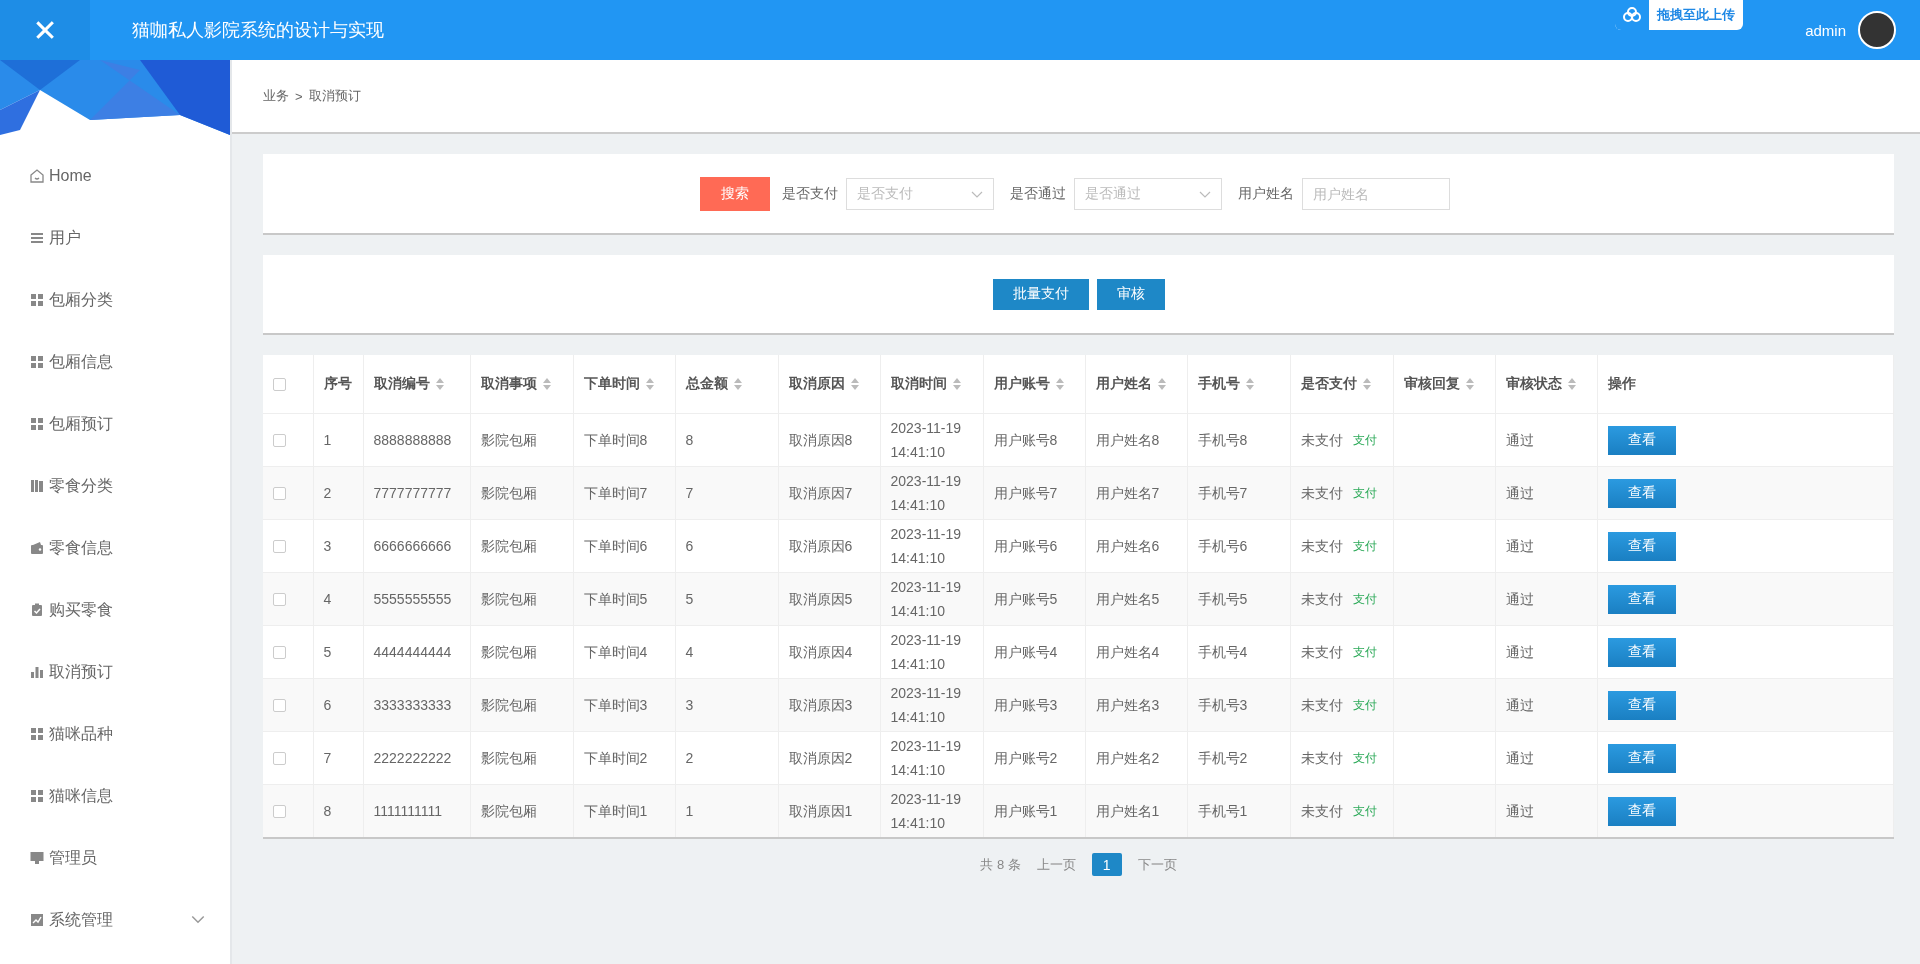 Image resolution: width=1920 pixels, height=964 pixels. I want to click on select-all-checkbox, so click(279, 384).